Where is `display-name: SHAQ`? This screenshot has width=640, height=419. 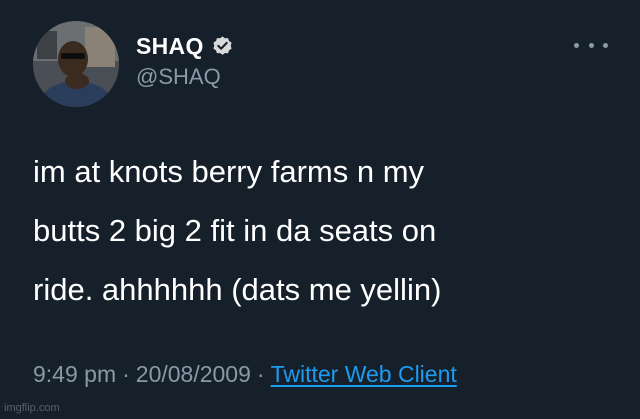
display-name: SHAQ is located at coordinates (170, 46).